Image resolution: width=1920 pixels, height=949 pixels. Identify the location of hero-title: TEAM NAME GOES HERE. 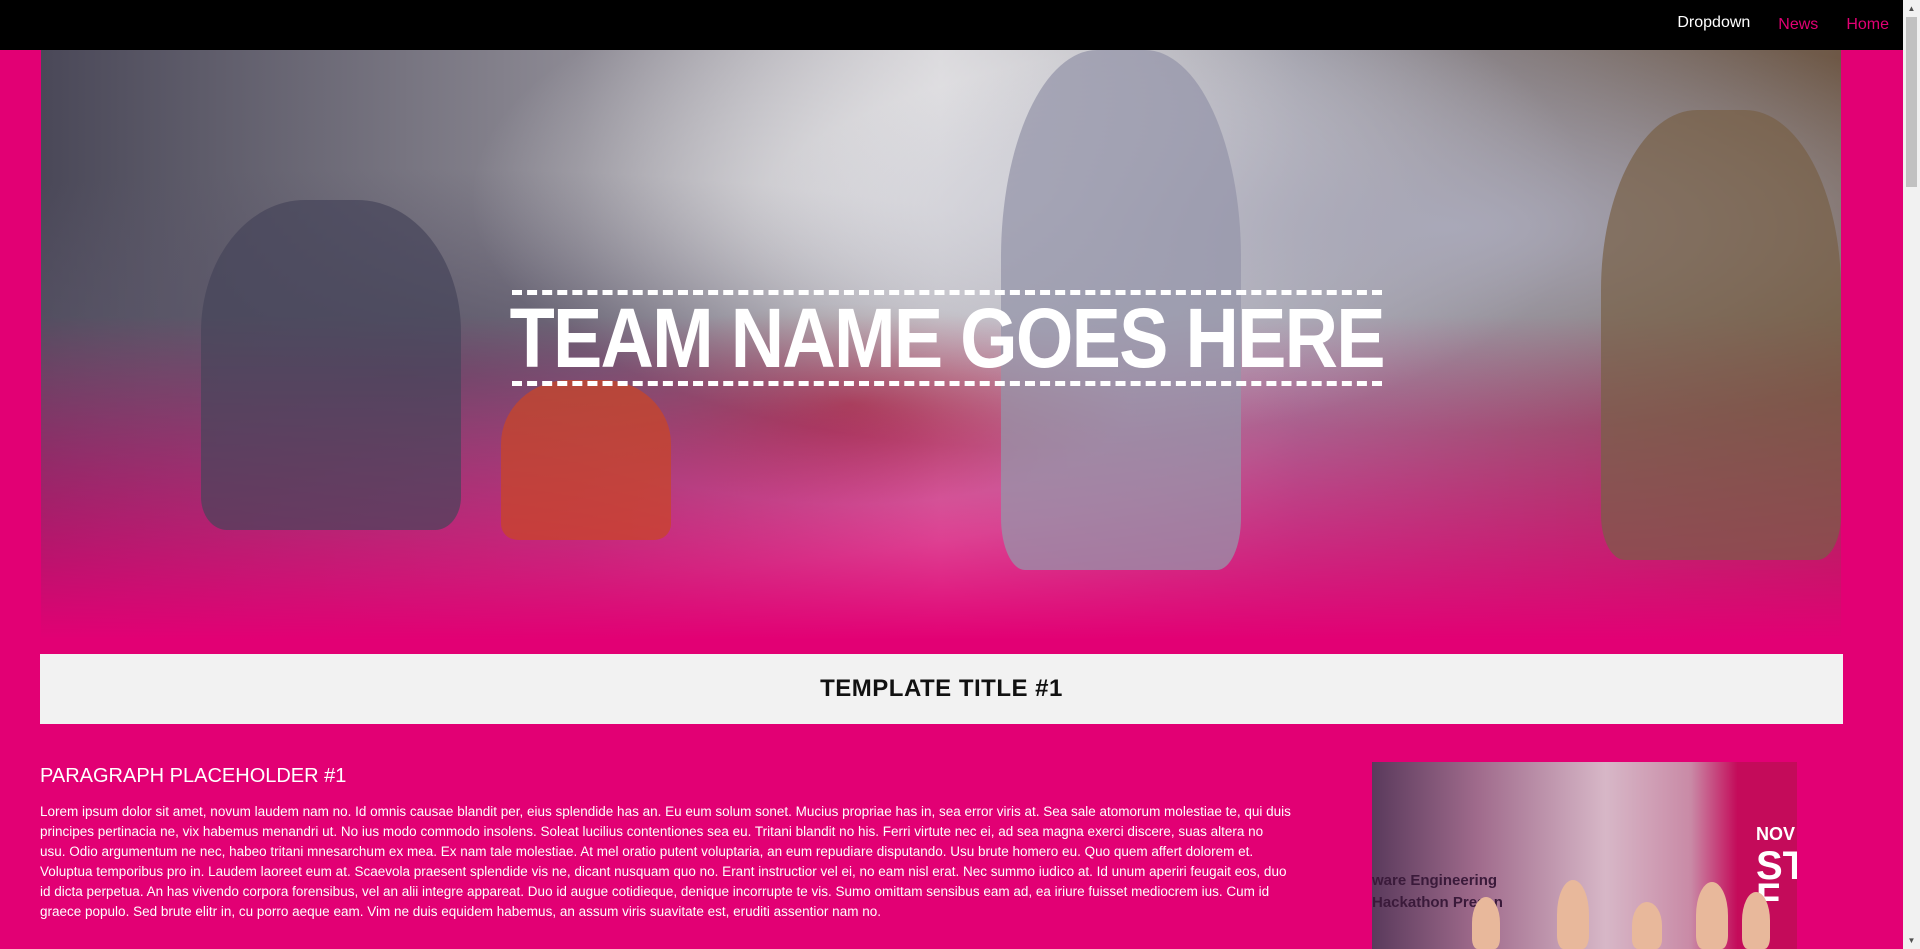
(947, 338).